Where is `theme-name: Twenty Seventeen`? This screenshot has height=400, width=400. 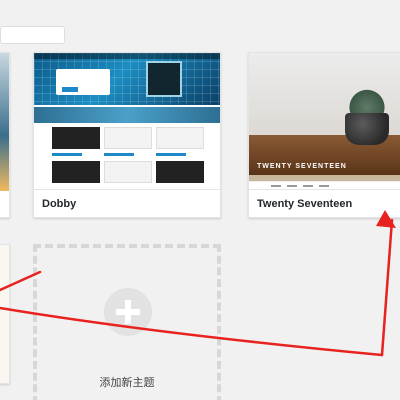
theme-name: Twenty Seventeen is located at coordinates (324, 203).